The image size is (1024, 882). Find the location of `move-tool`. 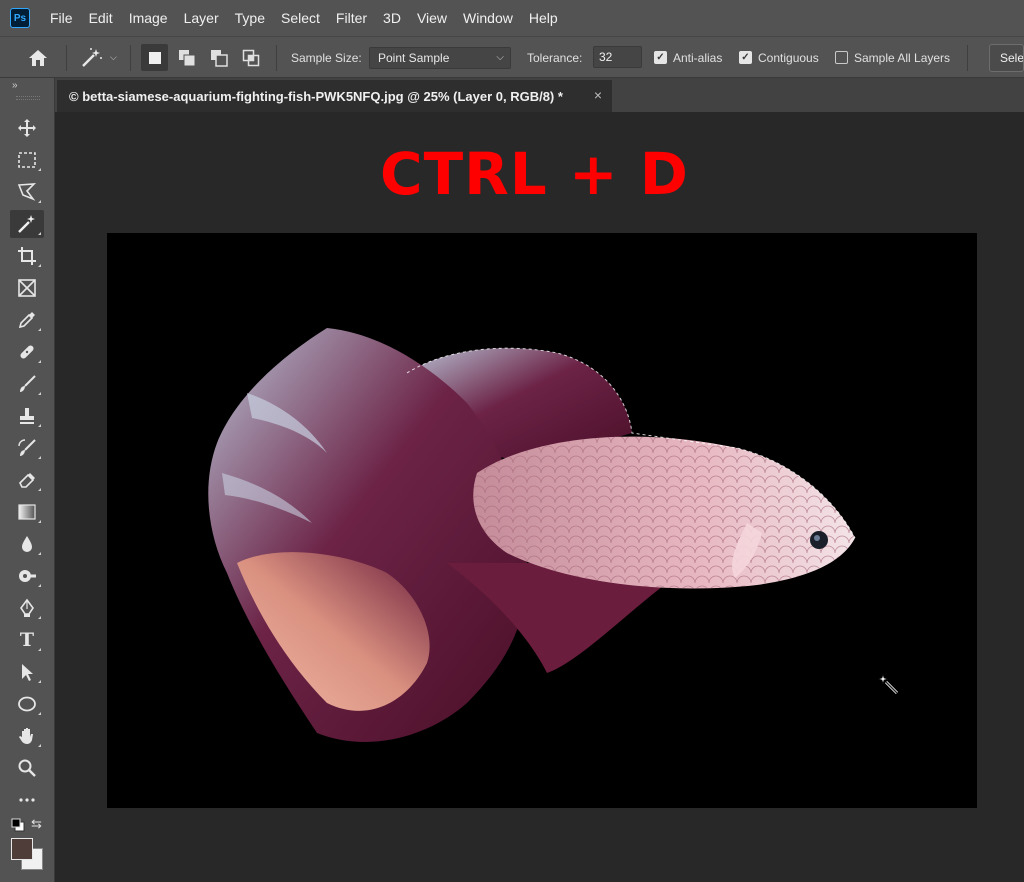

move-tool is located at coordinates (27, 128).